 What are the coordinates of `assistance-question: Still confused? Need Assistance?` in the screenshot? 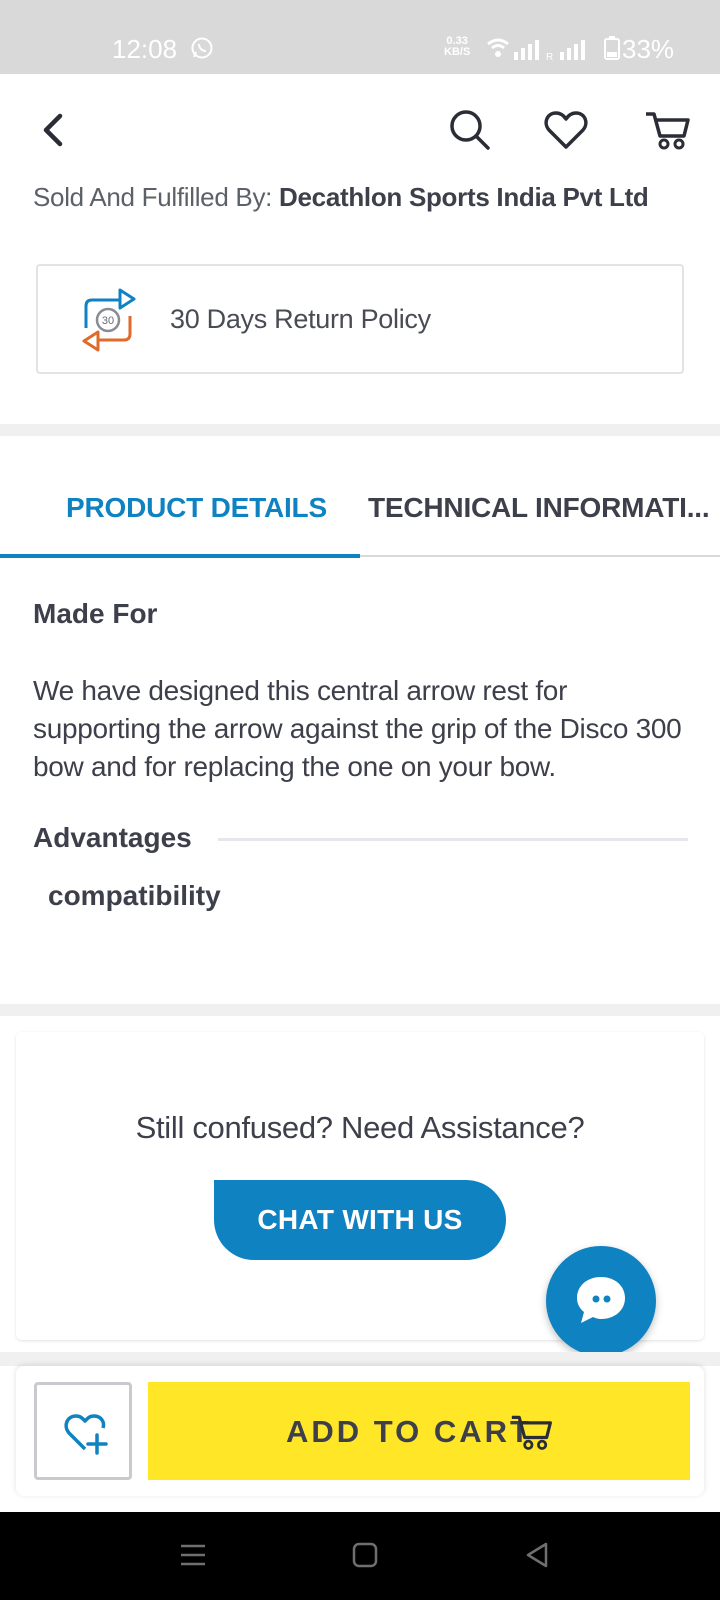 It's located at (360, 1127).